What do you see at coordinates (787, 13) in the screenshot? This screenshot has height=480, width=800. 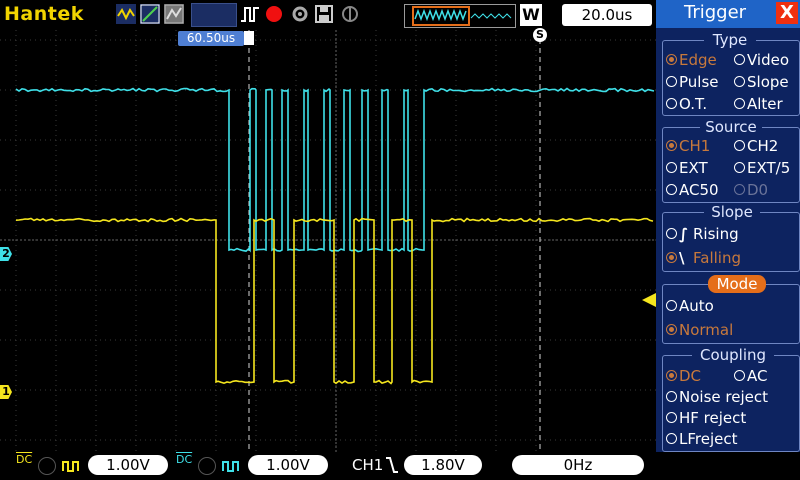 I see `close-button: X` at bounding box center [787, 13].